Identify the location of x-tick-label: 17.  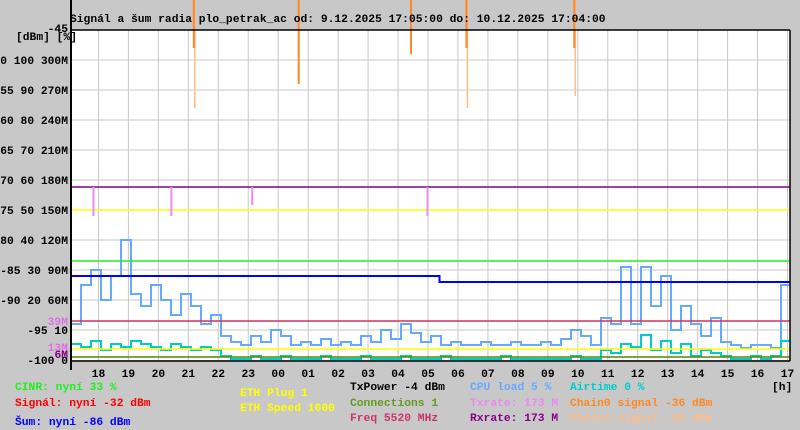
(788, 375).